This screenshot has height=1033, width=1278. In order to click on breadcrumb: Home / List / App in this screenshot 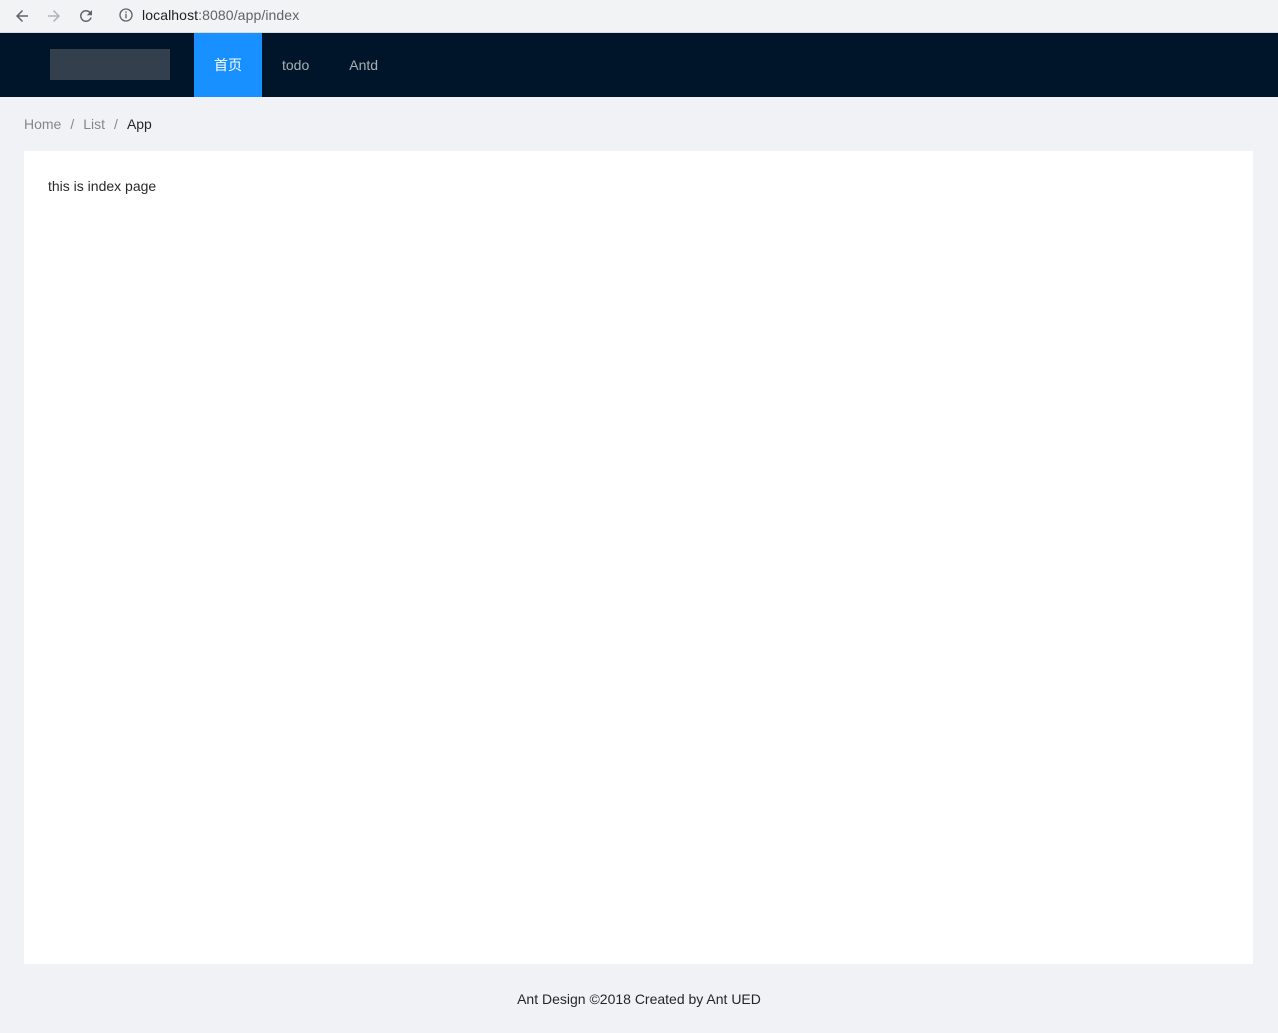, I will do `click(88, 124)`.